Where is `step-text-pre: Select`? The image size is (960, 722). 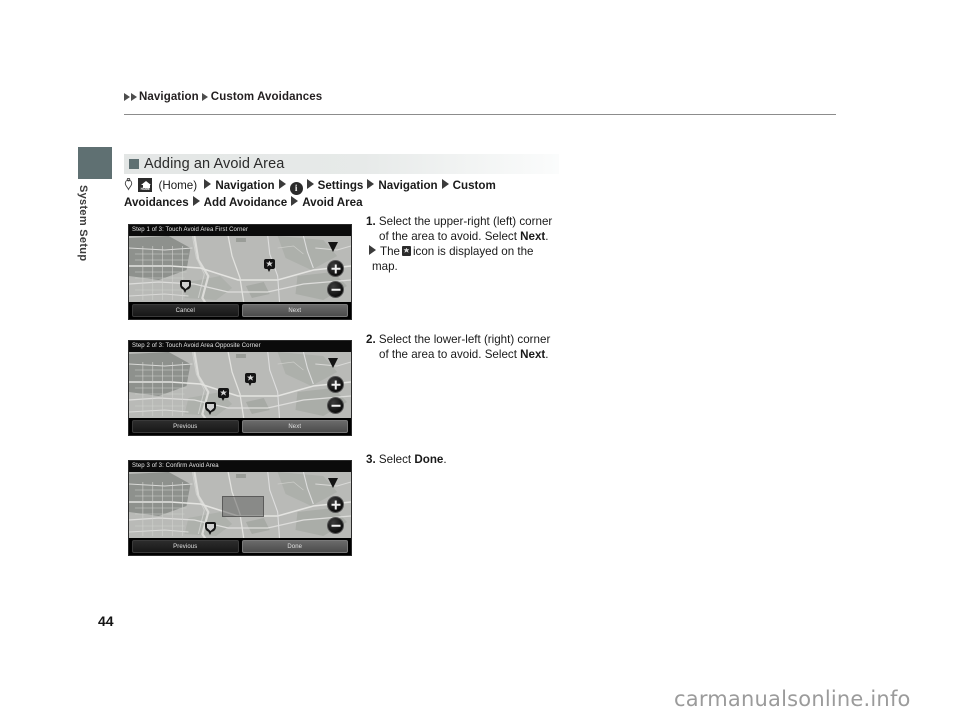 step-text-pre: Select is located at coordinates (396, 459).